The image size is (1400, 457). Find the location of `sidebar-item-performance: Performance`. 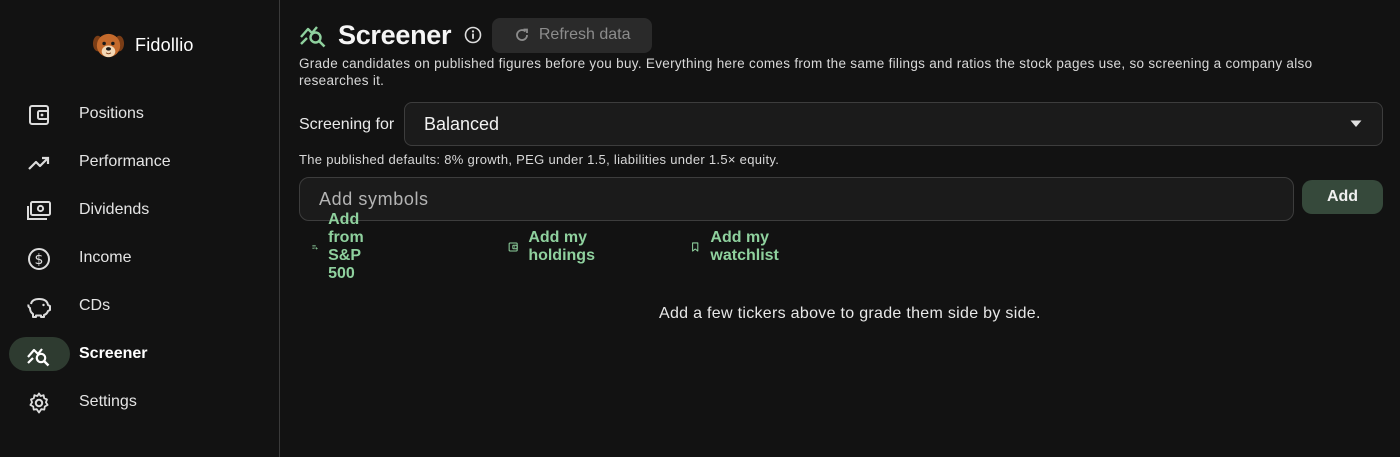

sidebar-item-performance: Performance is located at coordinates (140, 162).